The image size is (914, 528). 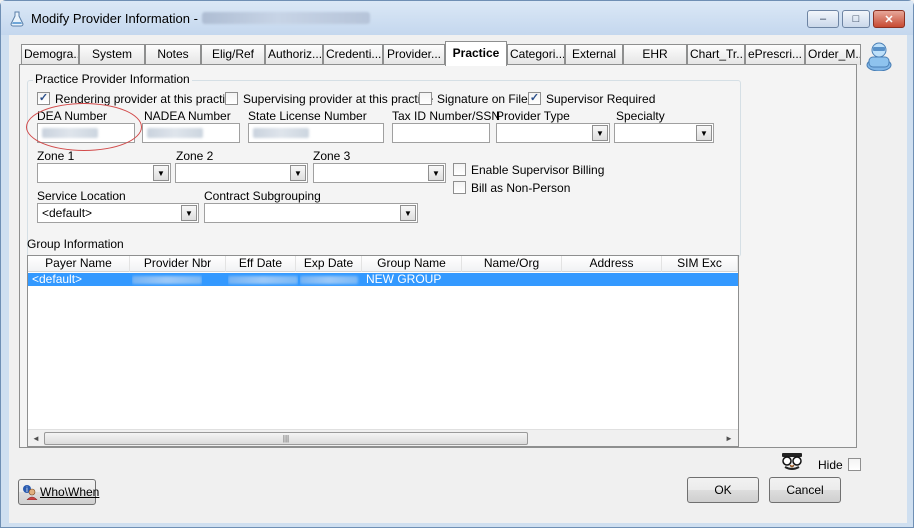 I want to click on nadea-number-input, so click(x=191, y=133).